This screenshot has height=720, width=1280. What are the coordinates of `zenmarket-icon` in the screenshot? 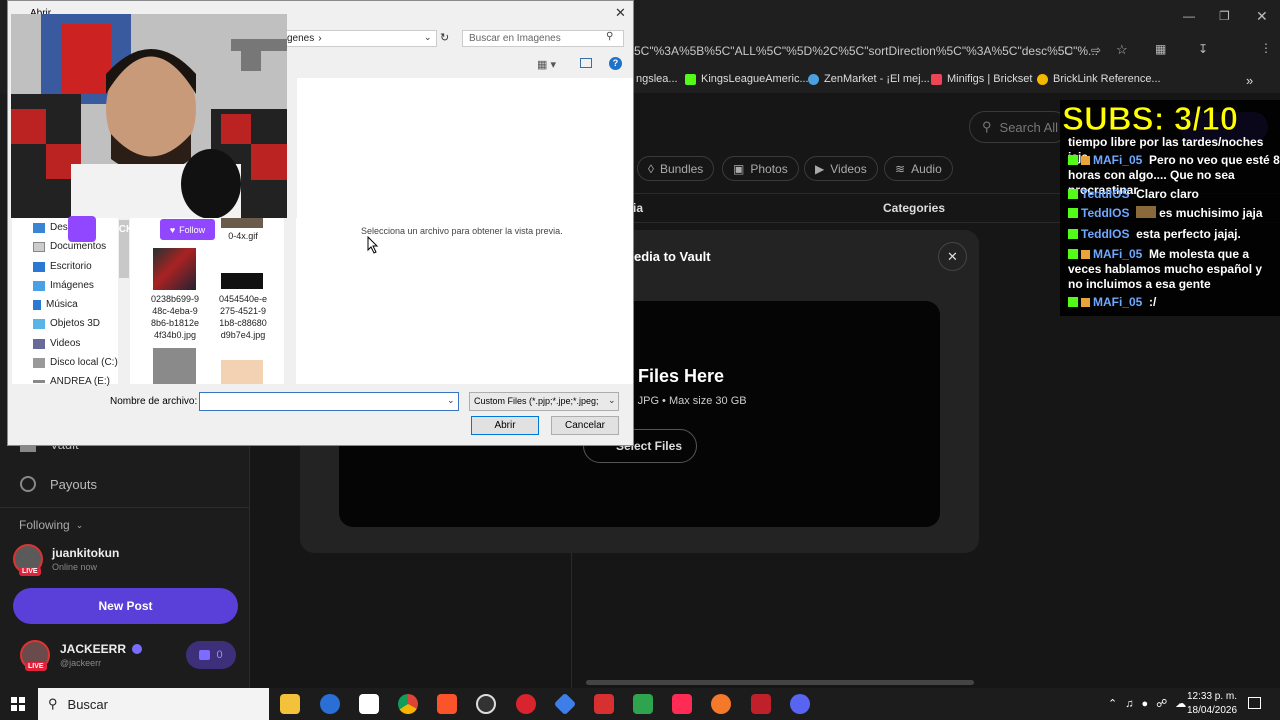 It's located at (813, 79).